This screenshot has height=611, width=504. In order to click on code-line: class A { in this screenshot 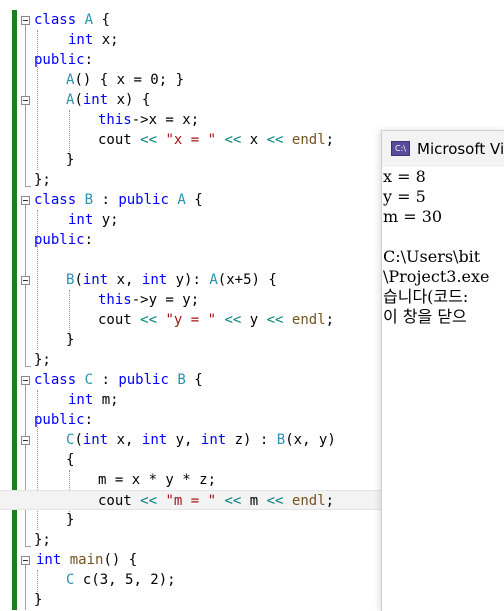, I will do `click(252, 20)`.